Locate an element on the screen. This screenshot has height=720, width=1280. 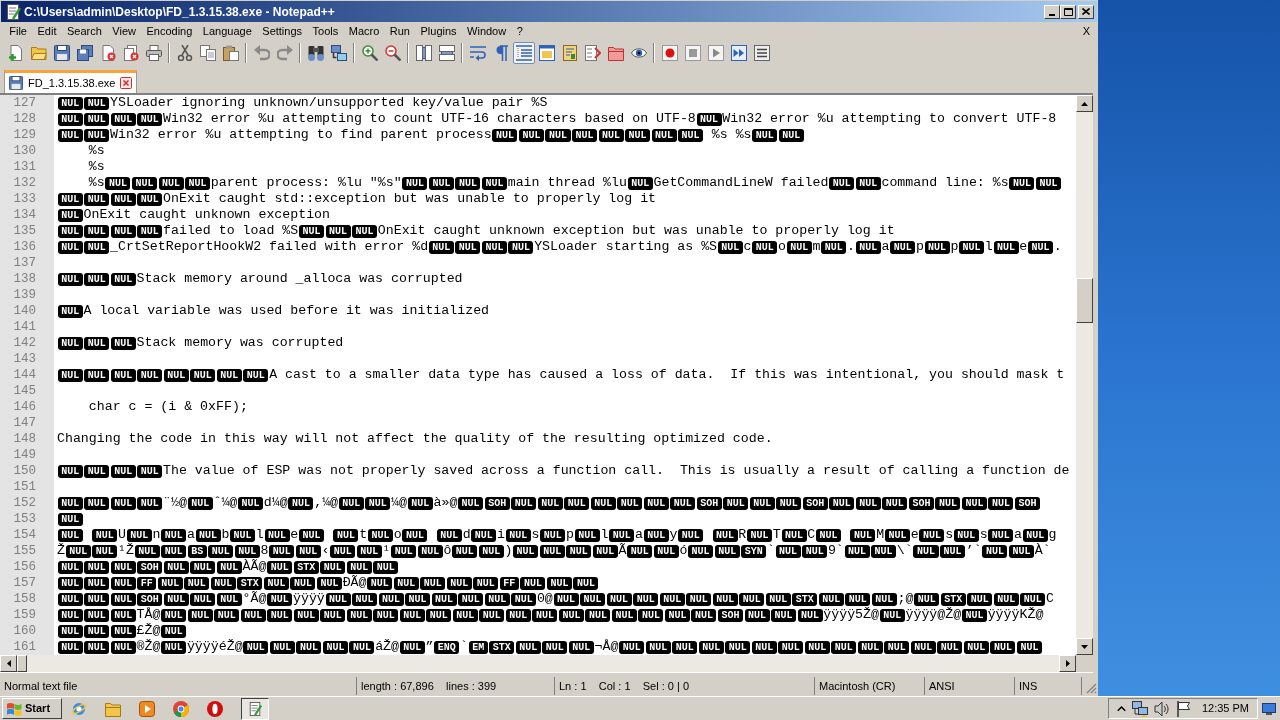
printer-icon is located at coordinates (153, 53).